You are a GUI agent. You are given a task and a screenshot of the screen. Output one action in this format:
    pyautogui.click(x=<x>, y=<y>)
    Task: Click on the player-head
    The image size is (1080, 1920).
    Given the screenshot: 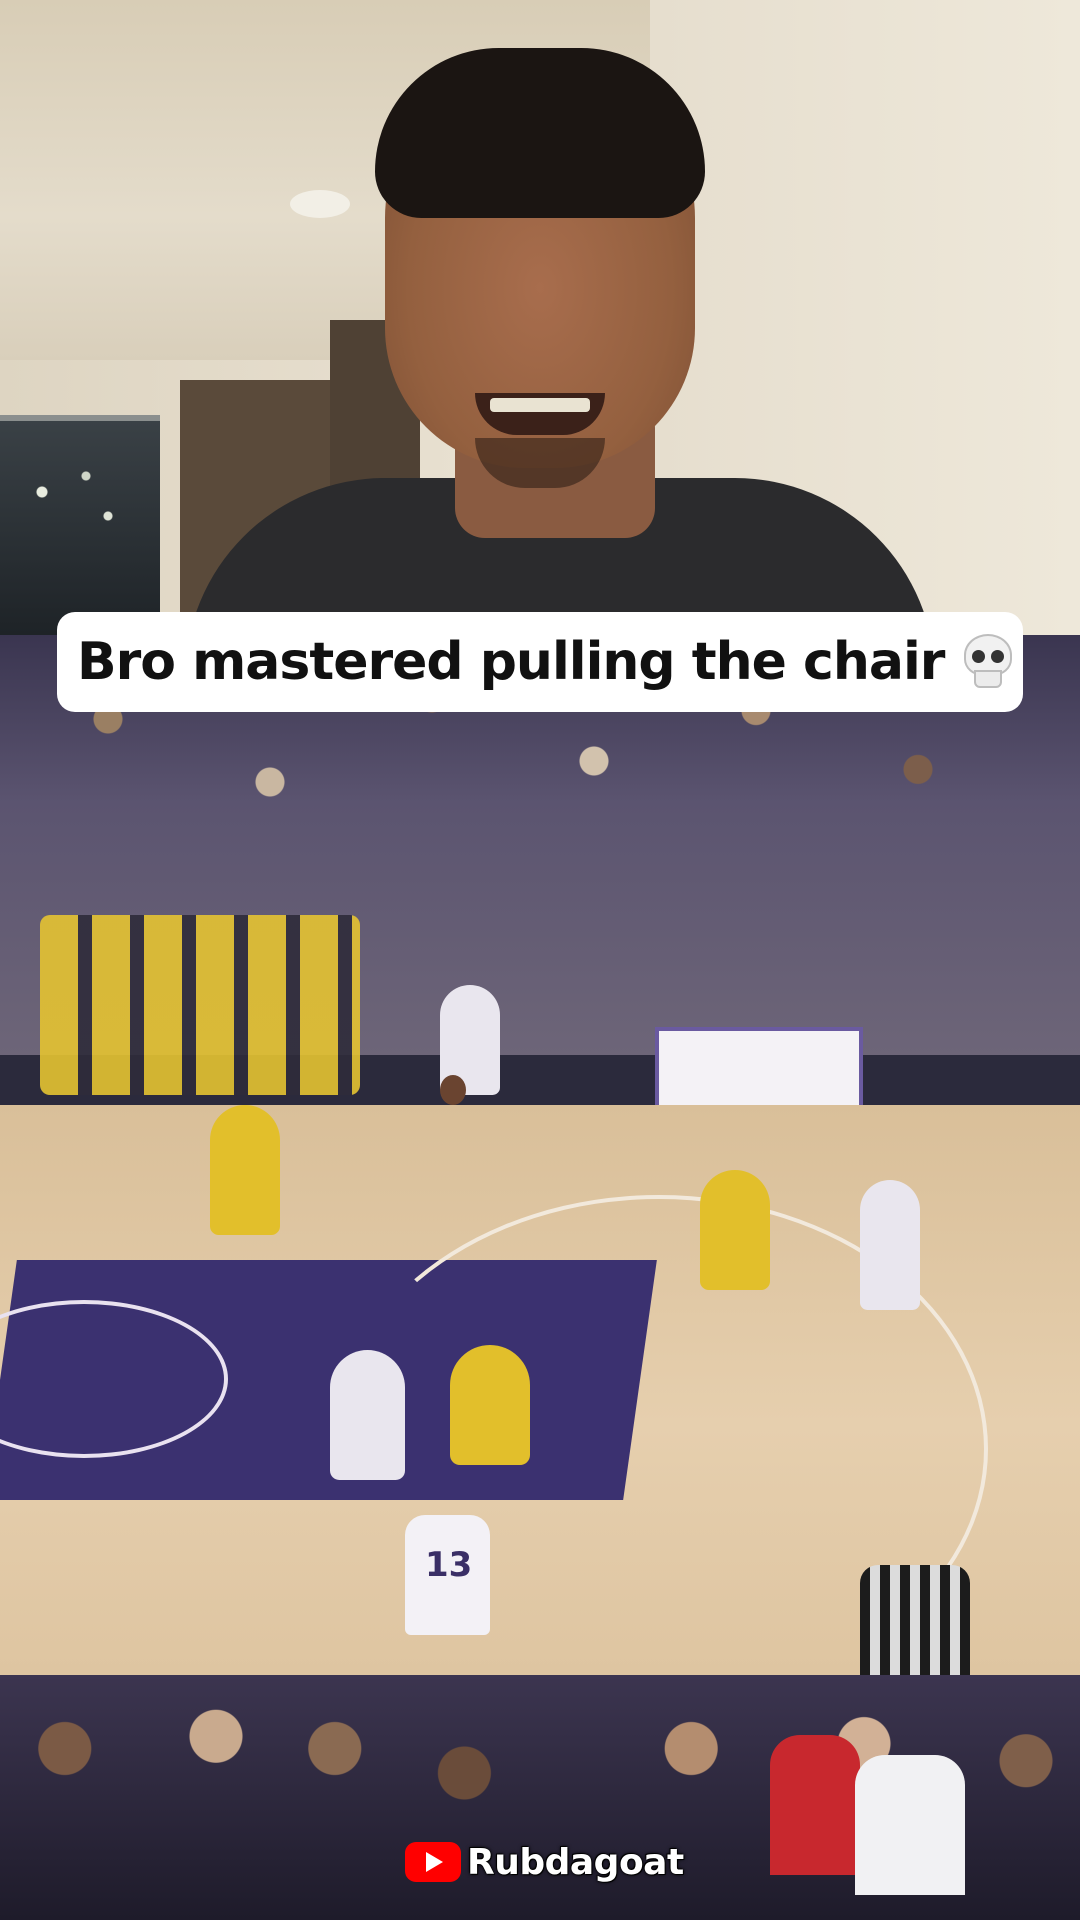 What is the action you would take?
    pyautogui.click(x=453, y=1090)
    